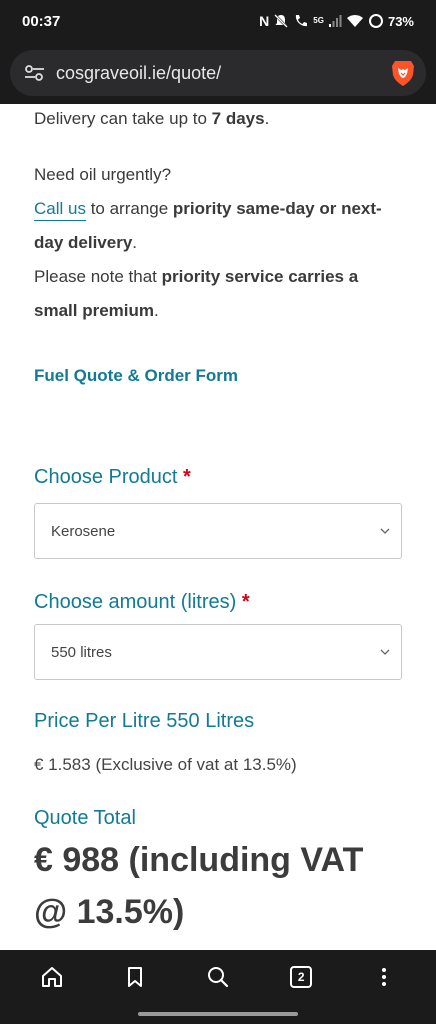 Image resolution: width=436 pixels, height=1024 pixels. Describe the element at coordinates (136, 375) in the screenshot. I see `form-title: Fuel Quote & Order Form` at that location.